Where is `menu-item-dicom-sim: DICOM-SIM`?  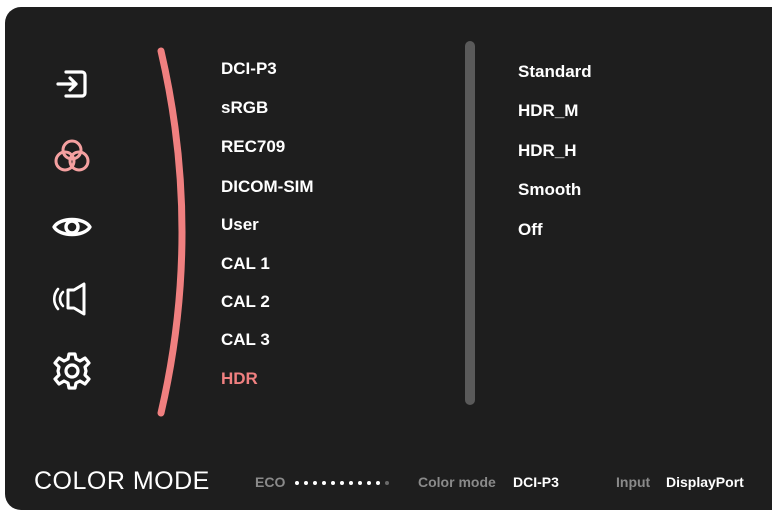 menu-item-dicom-sim: DICOM-SIM is located at coordinates (267, 187).